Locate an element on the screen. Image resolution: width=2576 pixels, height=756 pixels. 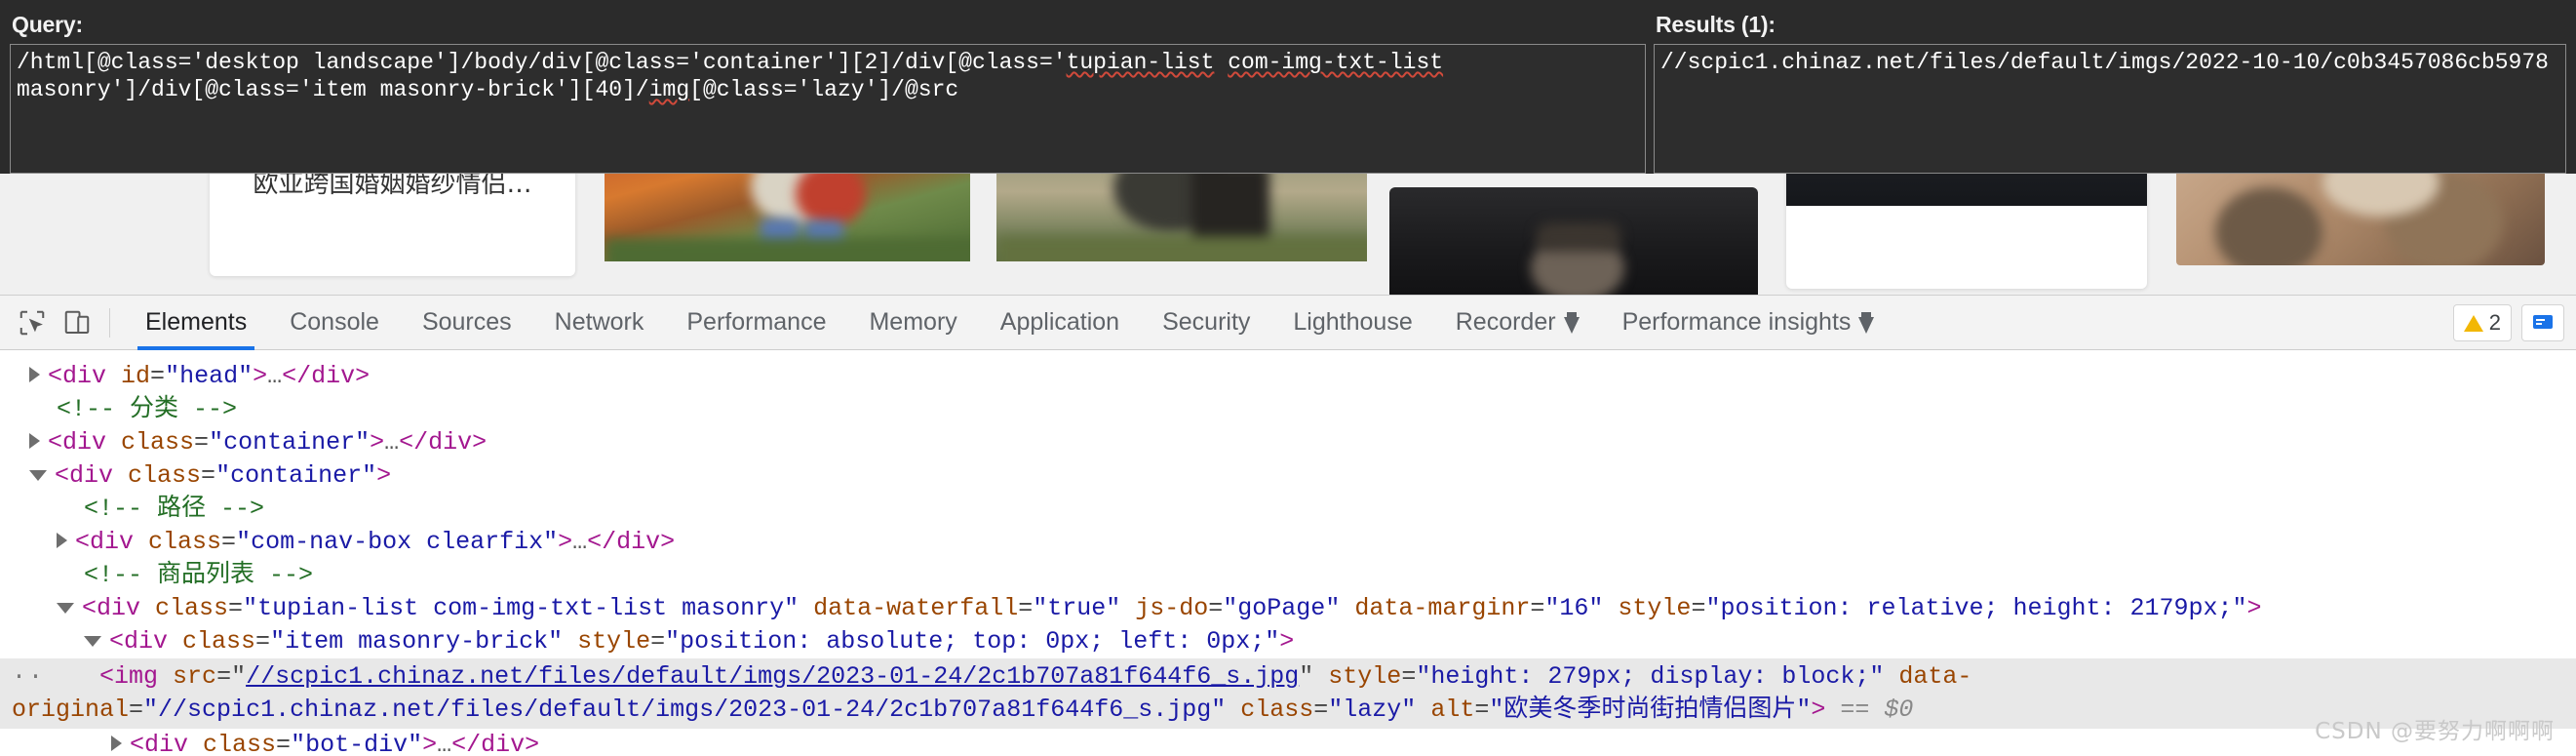
warning-count-badge: 2 is located at coordinates (2482, 322).